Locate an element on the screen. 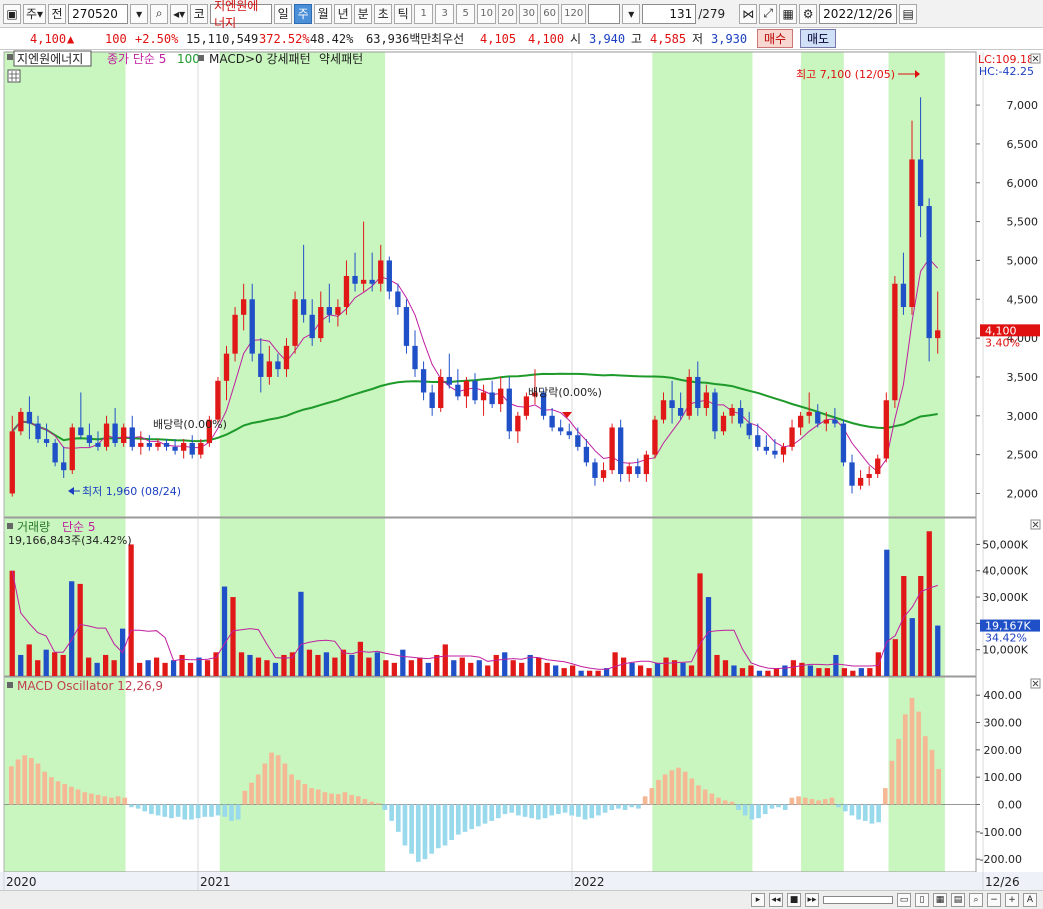 The image size is (1043, 909). type-button: 코 is located at coordinates (199, 13).